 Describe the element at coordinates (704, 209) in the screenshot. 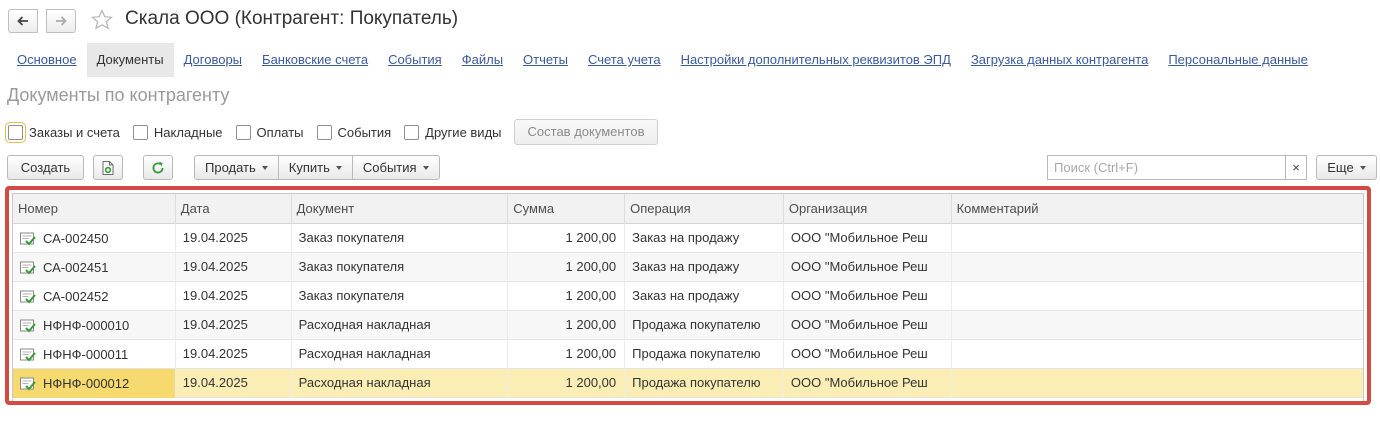

I see `column-header-operation: Операция` at that location.